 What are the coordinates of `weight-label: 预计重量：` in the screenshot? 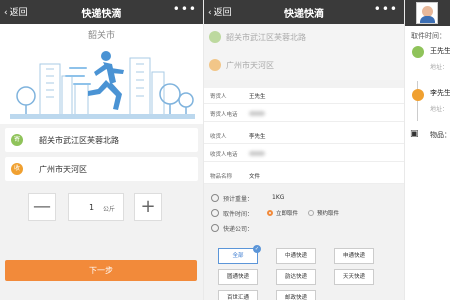 It's located at (238, 199).